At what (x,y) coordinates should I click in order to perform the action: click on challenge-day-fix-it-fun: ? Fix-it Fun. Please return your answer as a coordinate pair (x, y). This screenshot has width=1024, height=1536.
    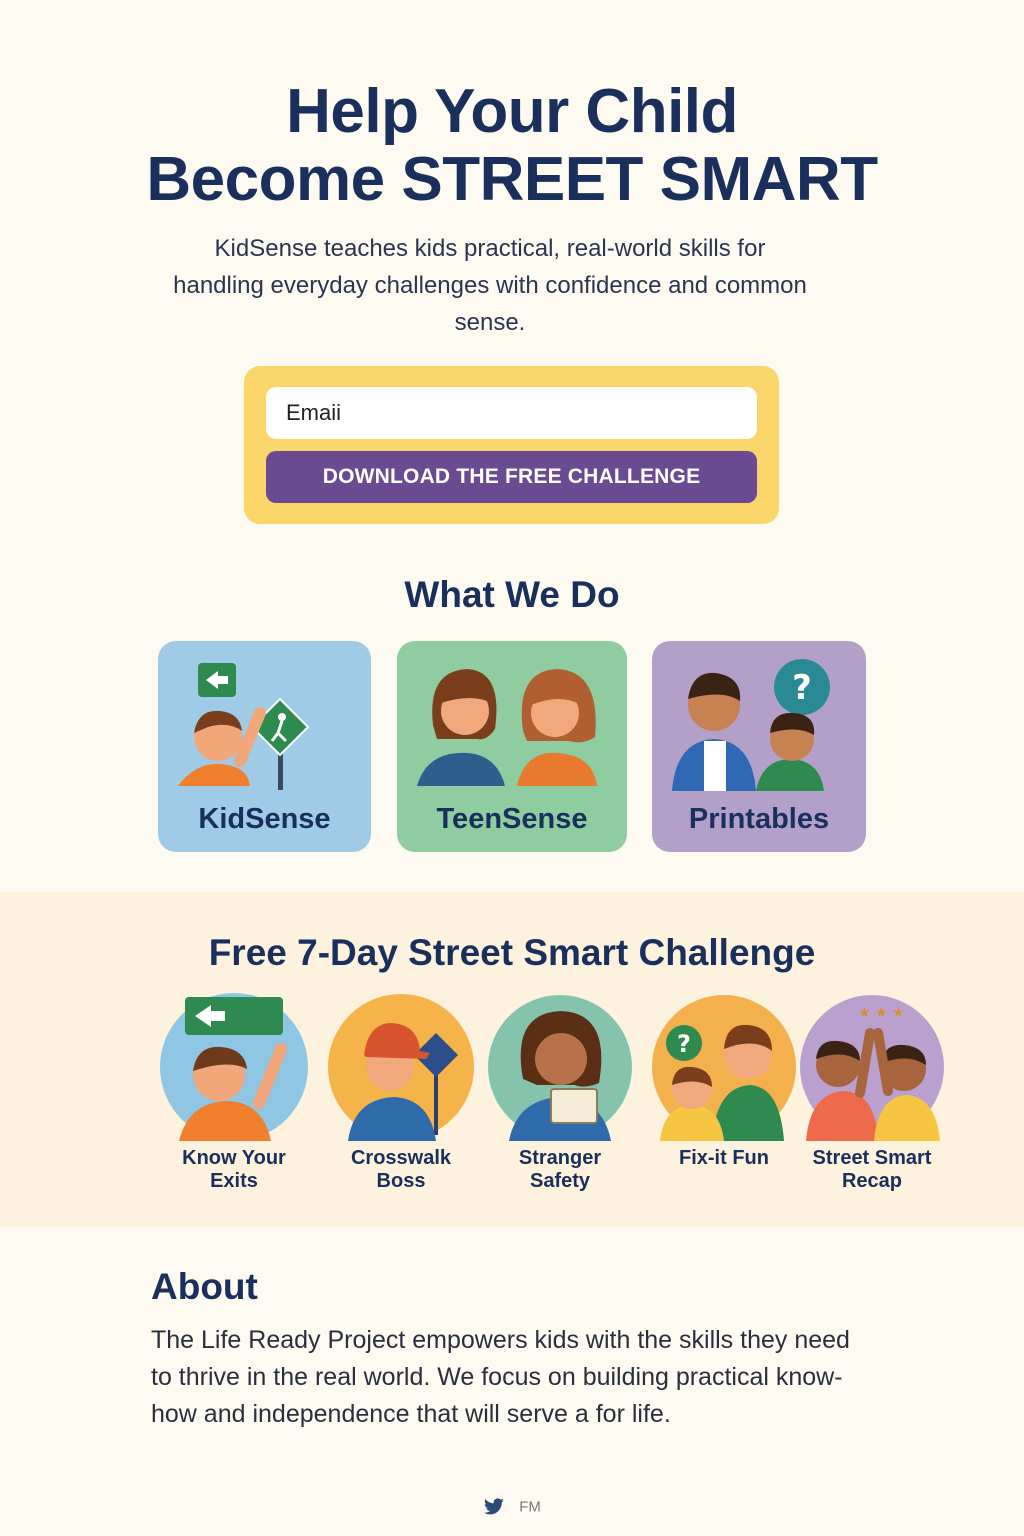
    Looking at the image, I should click on (724, 1081).